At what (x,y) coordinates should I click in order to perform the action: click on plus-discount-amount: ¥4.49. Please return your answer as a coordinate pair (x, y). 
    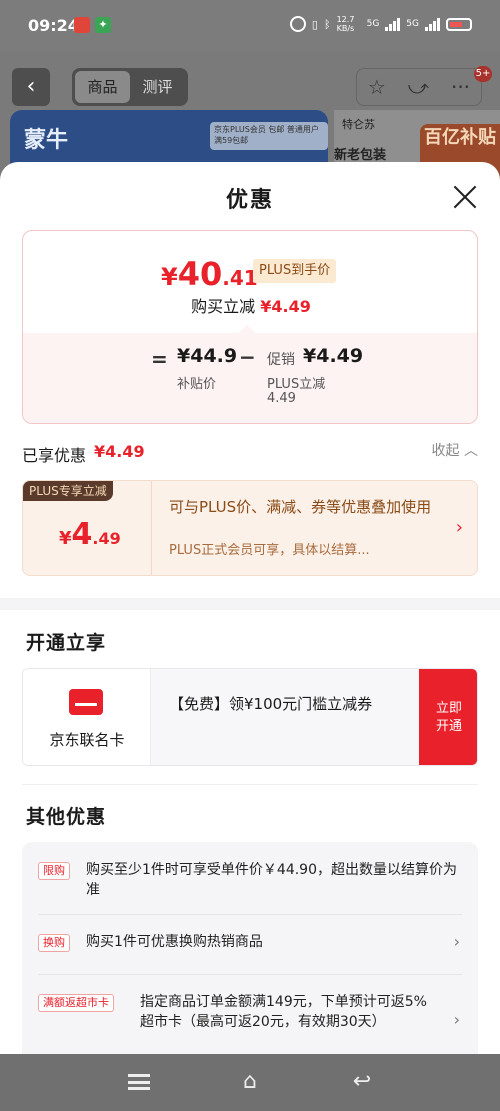
    Looking at the image, I should click on (90, 534).